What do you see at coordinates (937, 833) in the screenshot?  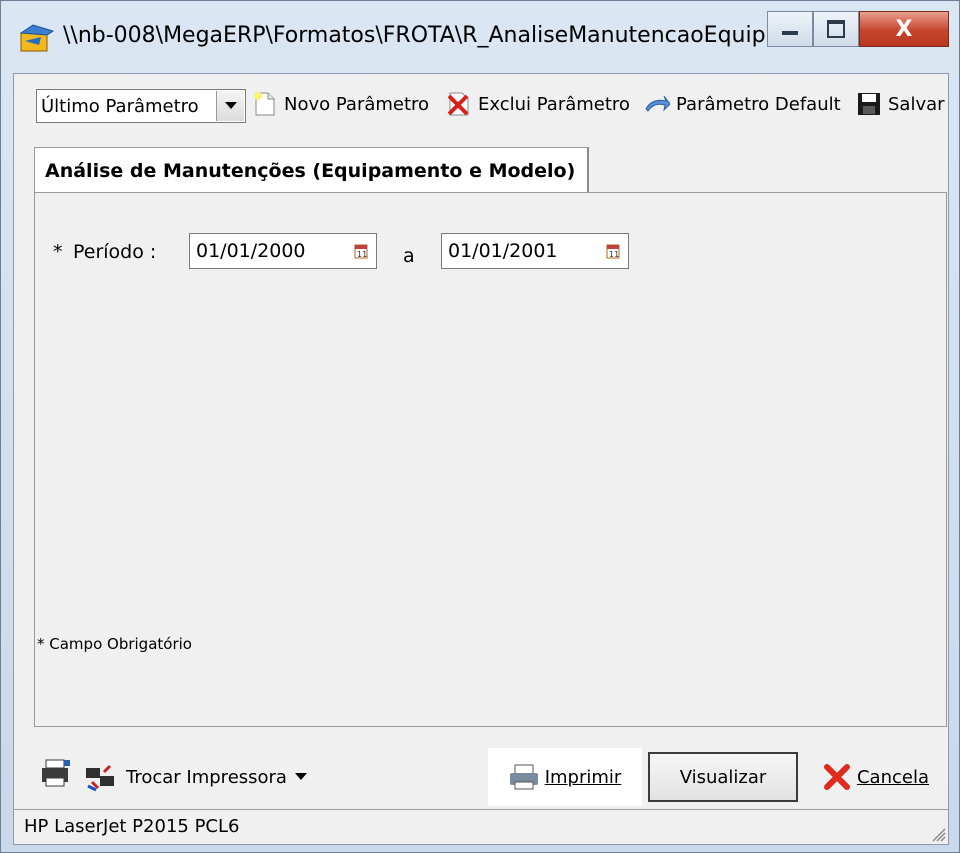 I see `resize-grip-icon` at bounding box center [937, 833].